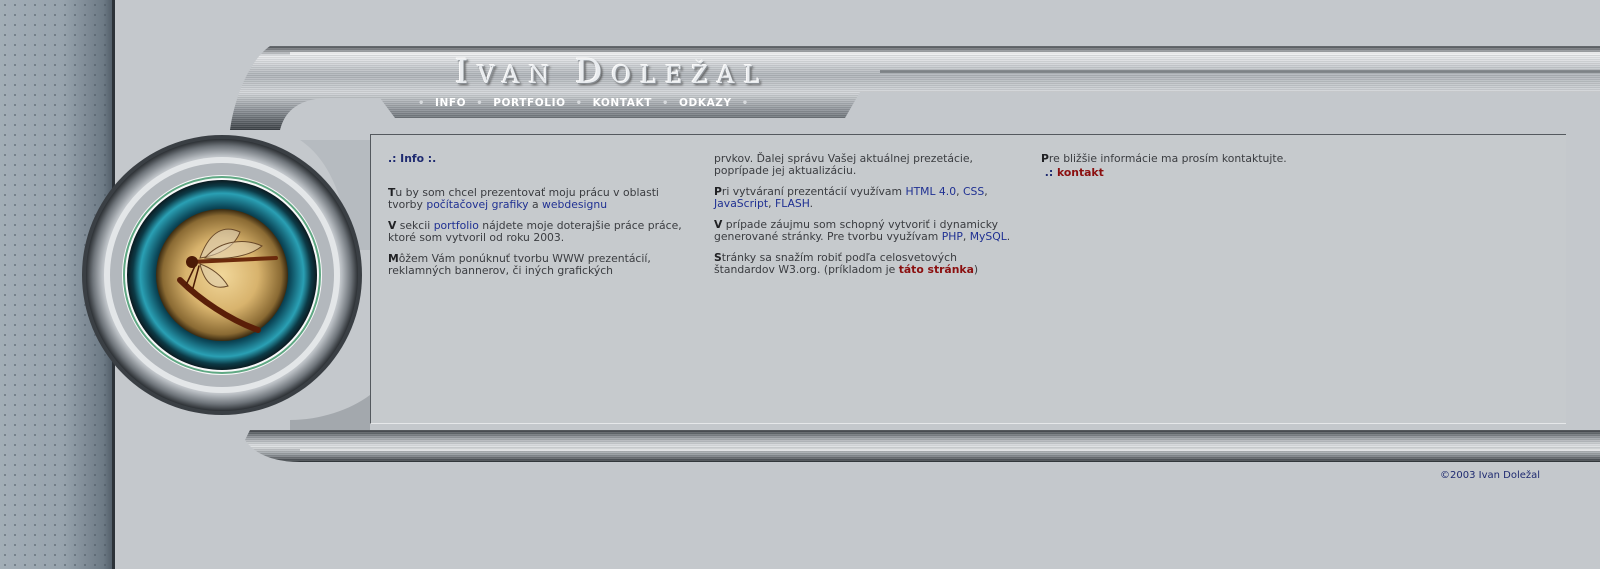 The width and height of the screenshot is (1600, 569). Describe the element at coordinates (529, 103) in the screenshot. I see `nav-item-portfolio: PORTFOLIO` at that location.